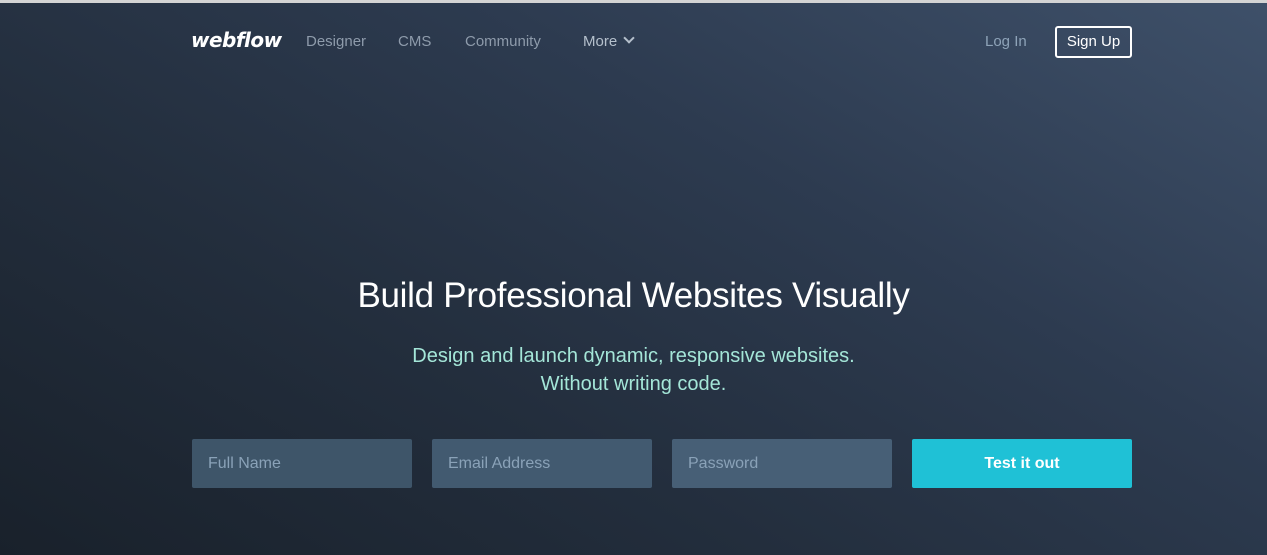  What do you see at coordinates (1093, 42) in the screenshot?
I see `signup-button: Sign Up` at bounding box center [1093, 42].